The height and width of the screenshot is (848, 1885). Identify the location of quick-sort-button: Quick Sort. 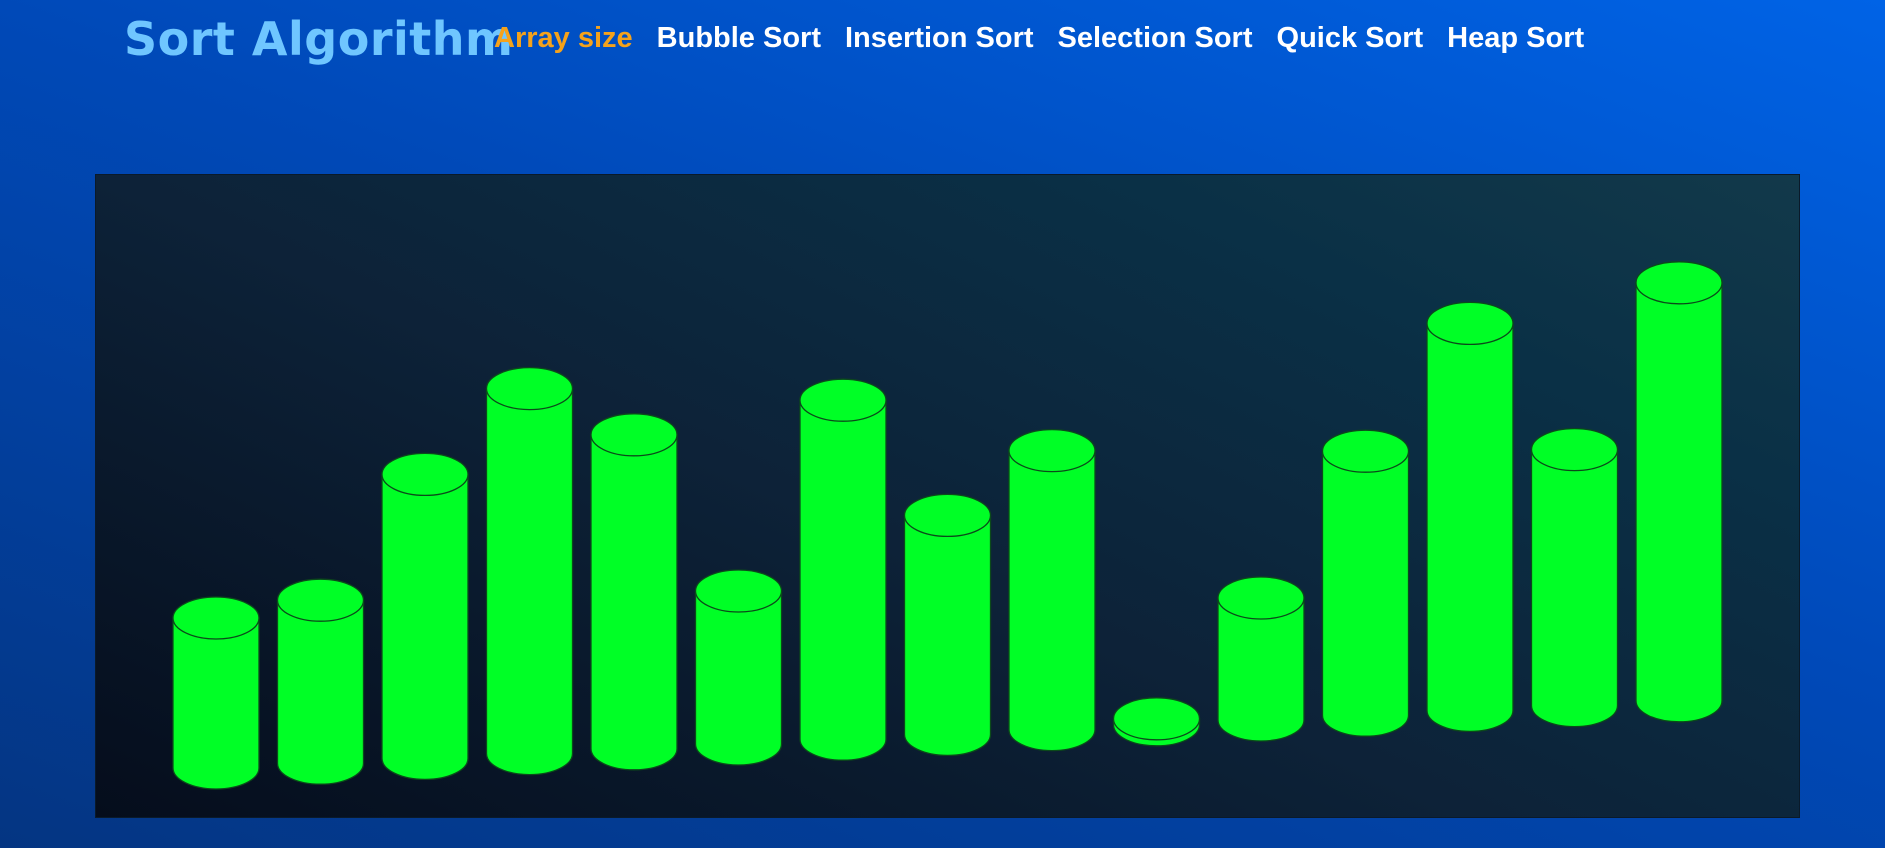
(1350, 38).